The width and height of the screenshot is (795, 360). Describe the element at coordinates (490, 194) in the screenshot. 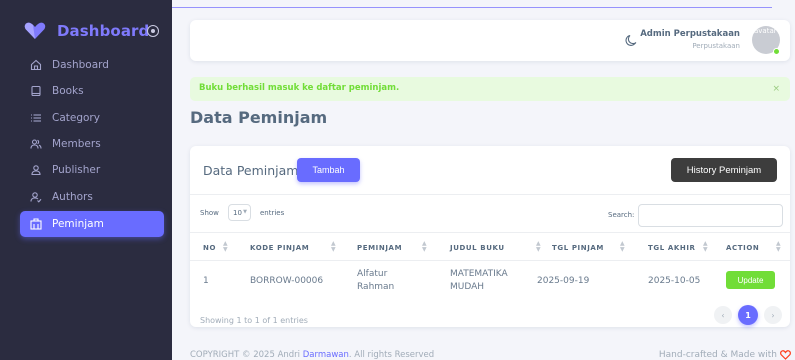

I see `card-divider` at that location.